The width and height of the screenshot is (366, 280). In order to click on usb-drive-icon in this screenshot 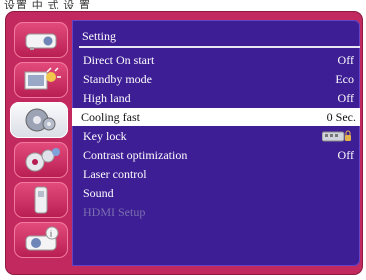, I will do `click(41, 200)`.